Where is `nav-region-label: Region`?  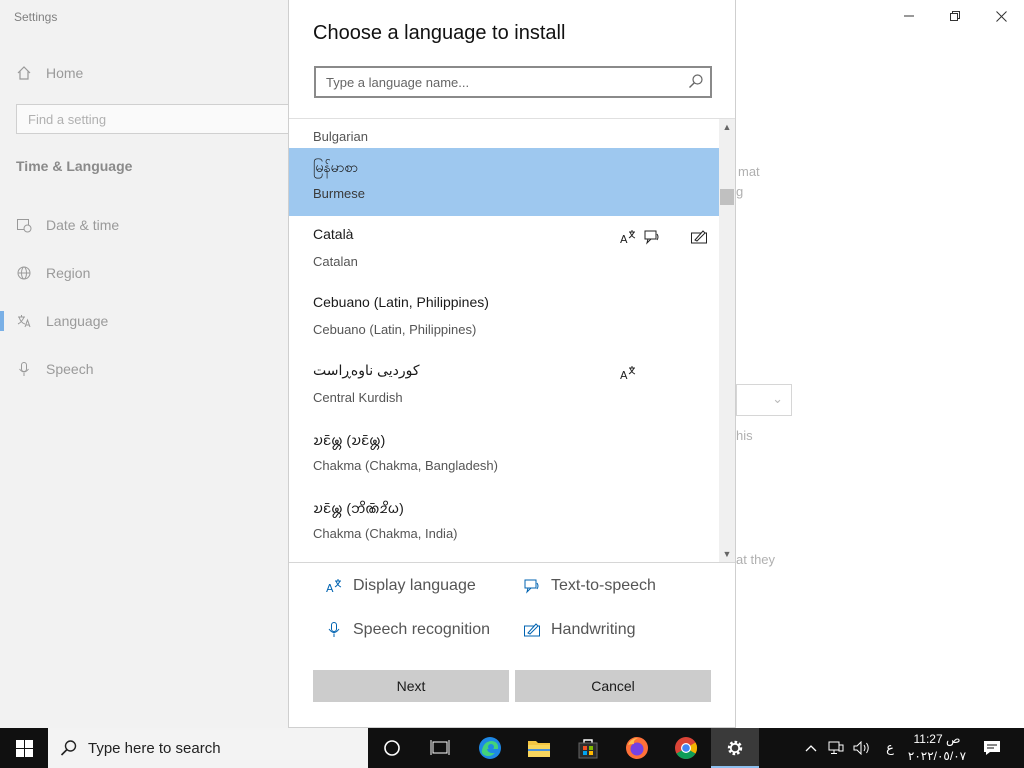
nav-region-label: Region is located at coordinates (68, 273).